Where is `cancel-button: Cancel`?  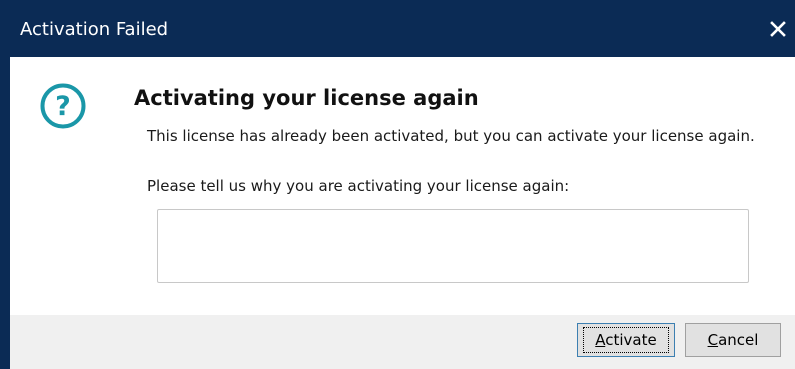 cancel-button: Cancel is located at coordinates (733, 340).